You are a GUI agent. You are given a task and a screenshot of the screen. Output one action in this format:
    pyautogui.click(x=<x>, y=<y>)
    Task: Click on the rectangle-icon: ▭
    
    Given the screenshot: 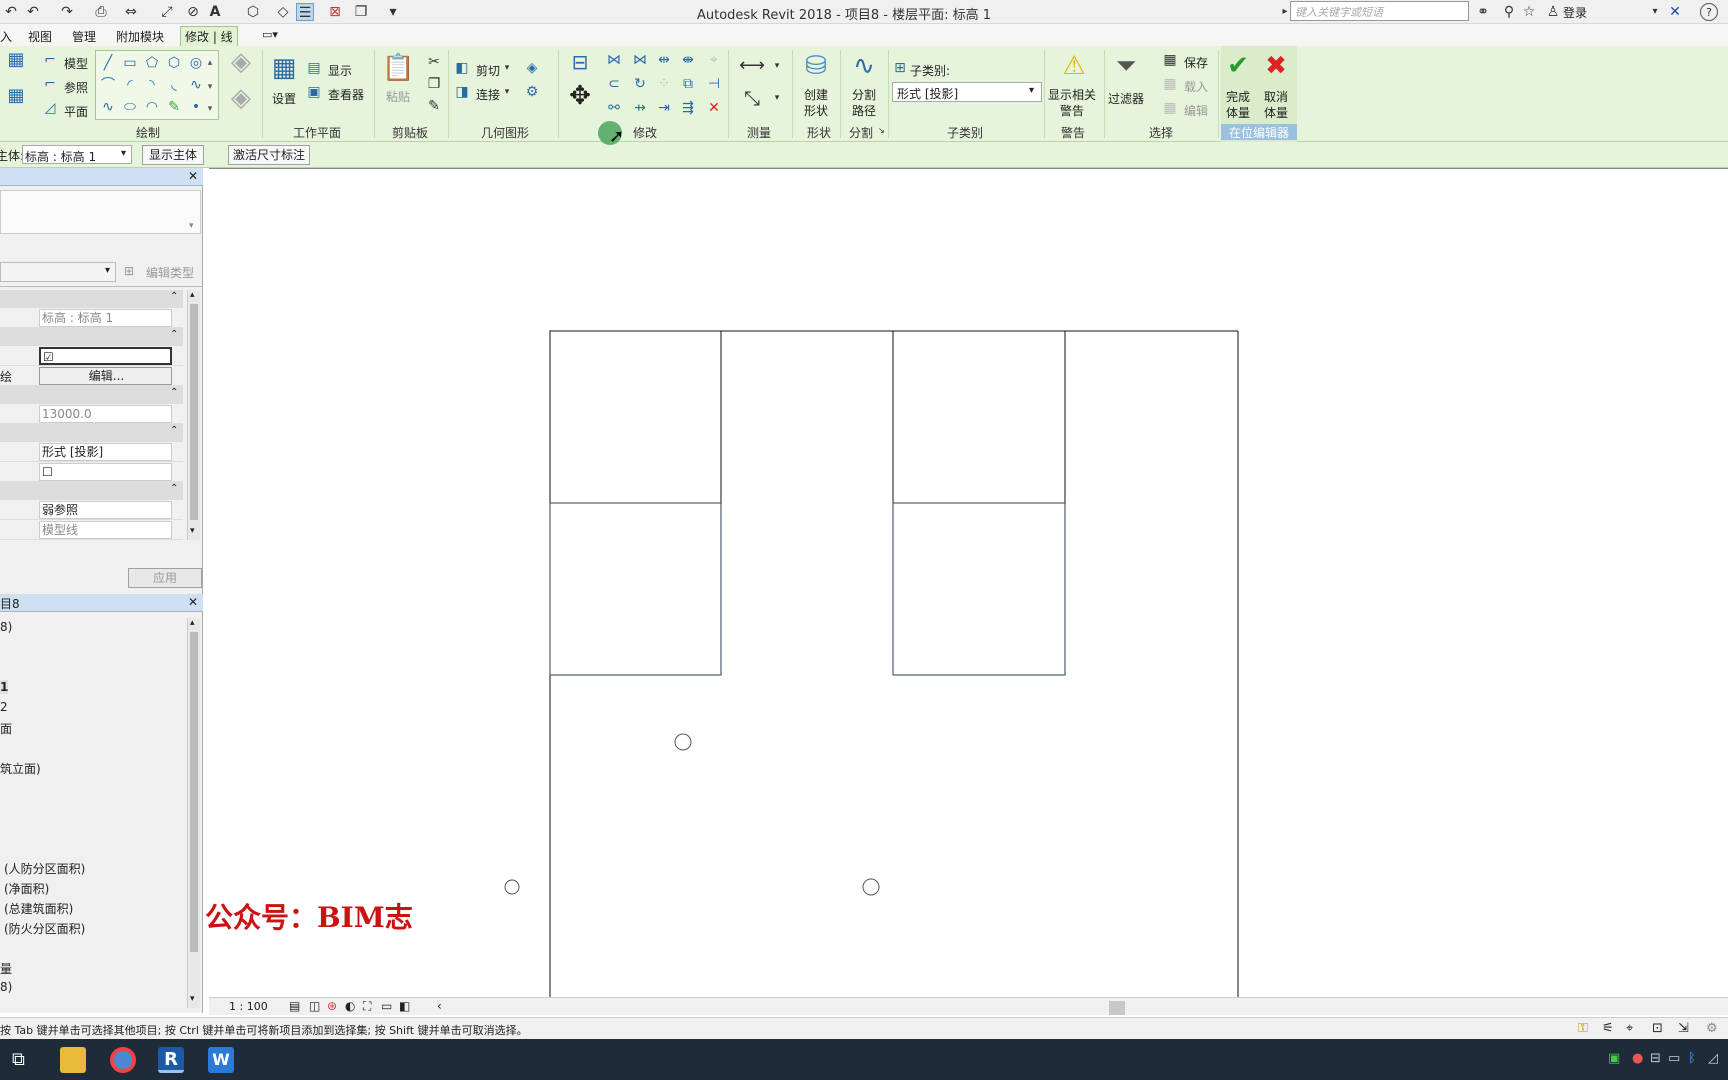 What is the action you would take?
    pyautogui.click(x=130, y=63)
    